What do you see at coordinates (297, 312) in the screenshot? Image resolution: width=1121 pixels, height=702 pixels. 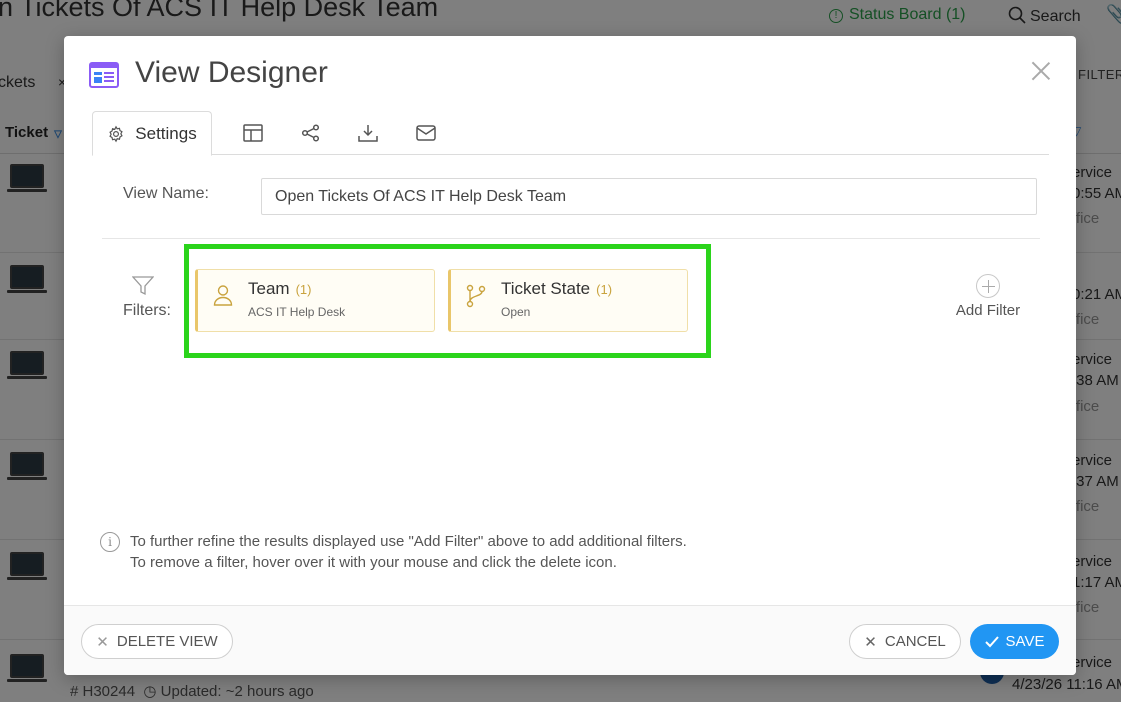 I see `filter-chip-value: ACS IT Help Desk` at bounding box center [297, 312].